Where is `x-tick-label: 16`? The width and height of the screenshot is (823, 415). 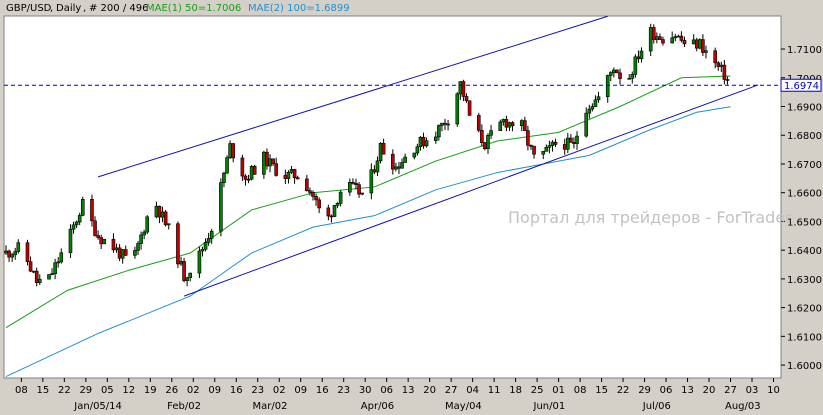 x-tick-label: 16 is located at coordinates (236, 390).